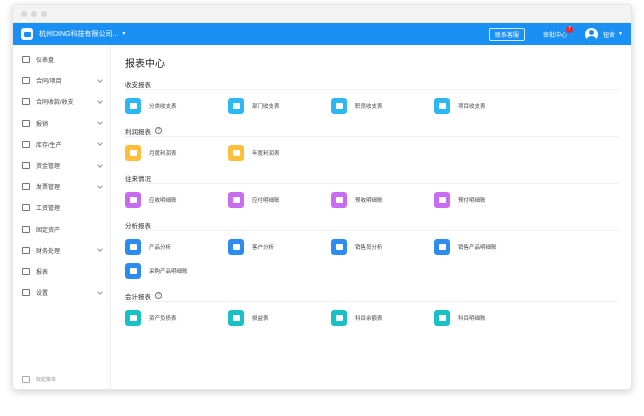 This screenshot has height=416, width=644. Describe the element at coordinates (26, 208) in the screenshot. I see `salary-icon` at that location.